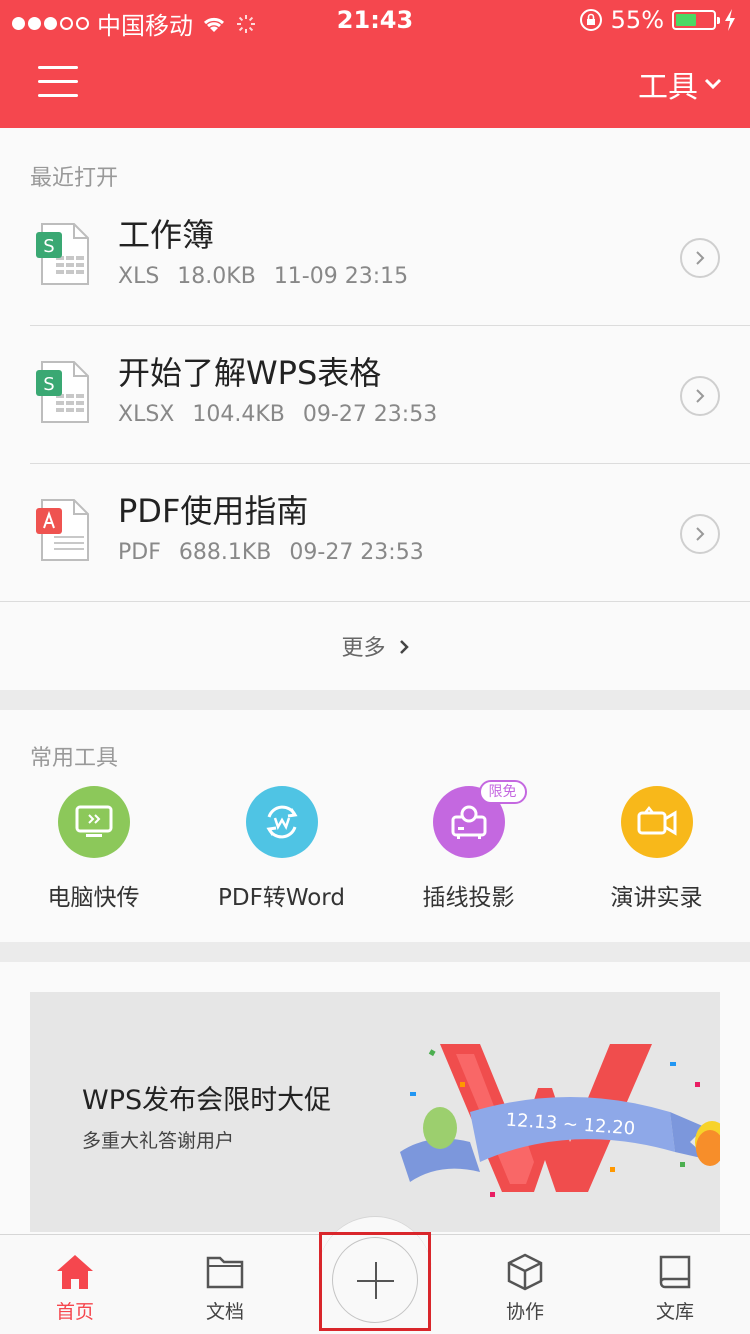 The width and height of the screenshot is (750, 1334). Describe the element at coordinates (224, 1312) in the screenshot. I see `tab-label: 文档` at that location.